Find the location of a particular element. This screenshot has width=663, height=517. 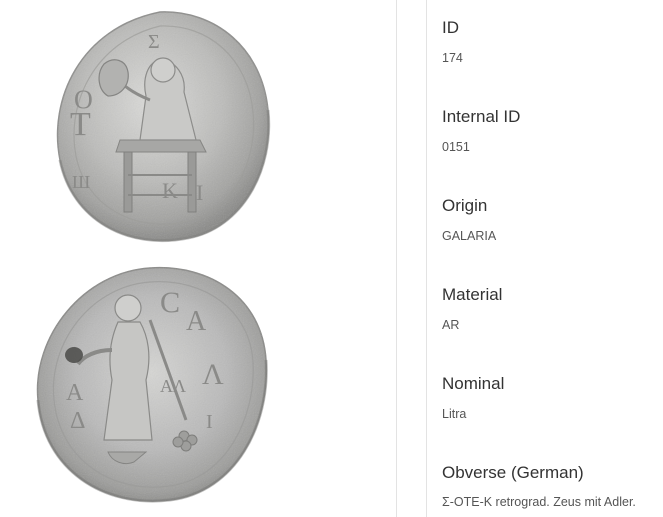

internal-id-label: Internal ID is located at coordinates (481, 116).